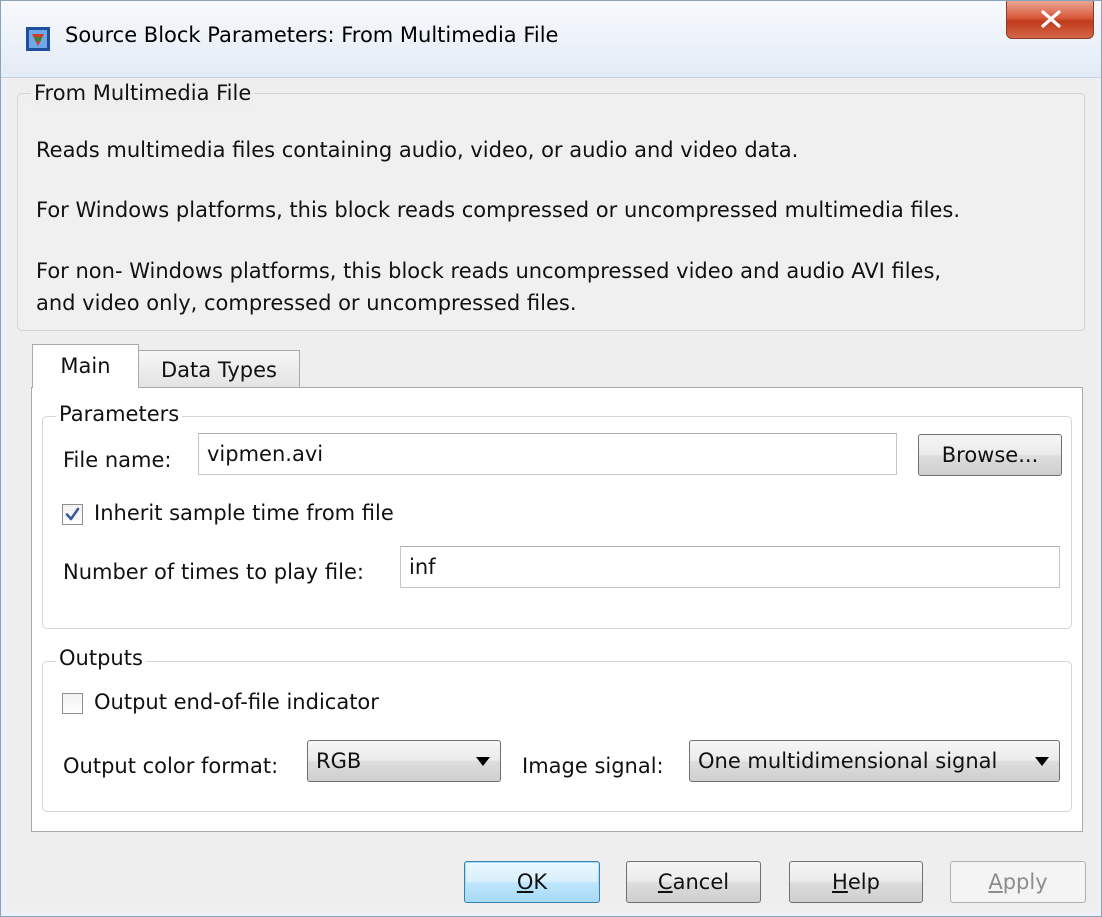  I want to click on tab-data-types-label: Data Types, so click(219, 370).